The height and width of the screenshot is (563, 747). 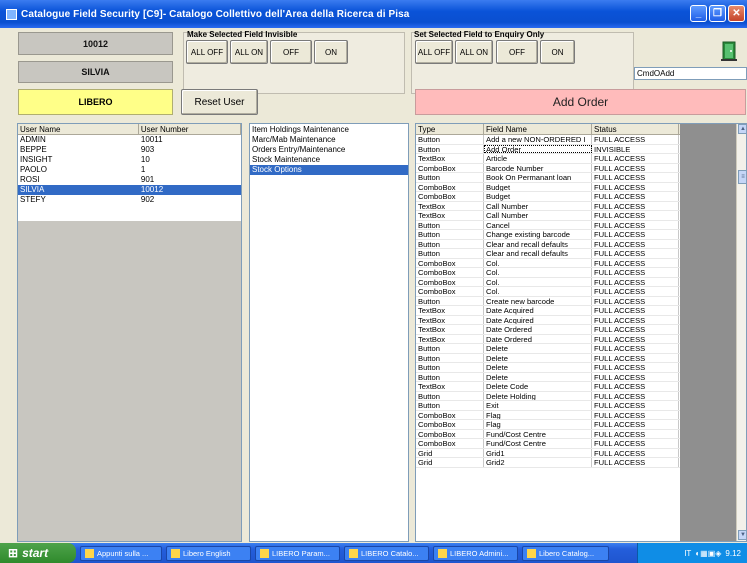 I want to click on invisible-all-on-button: ALL ON, so click(x=249, y=52).